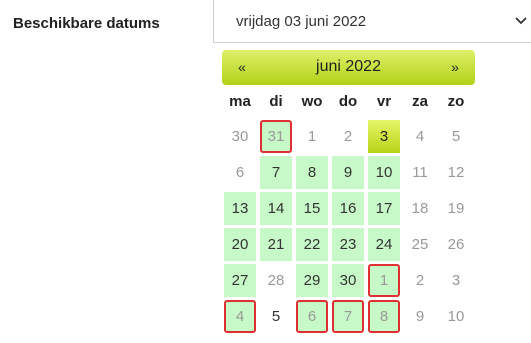 This screenshot has height=343, width=531. Describe the element at coordinates (276, 280) in the screenshot. I see `calendar-day: 28` at that location.